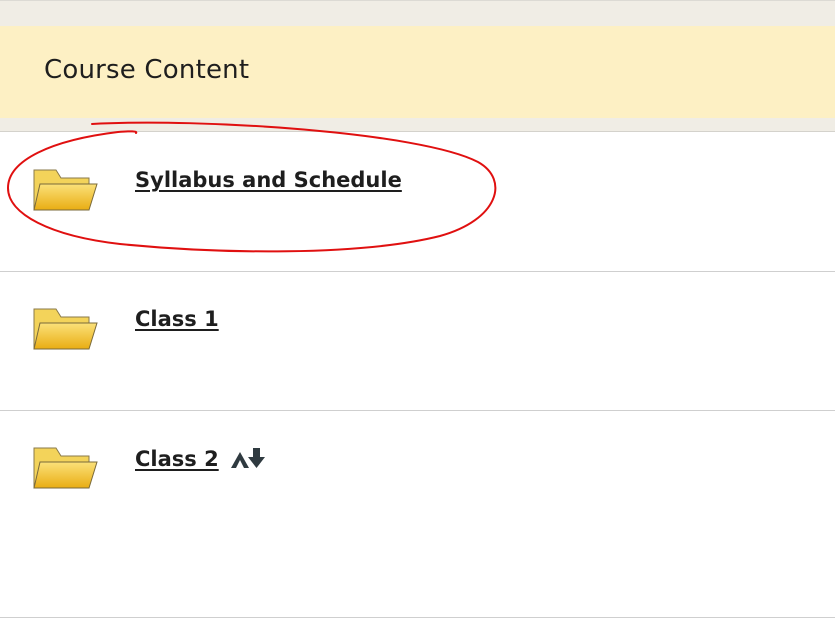 This screenshot has height=637, width=835. I want to click on page-title: Course Content, so click(147, 70).